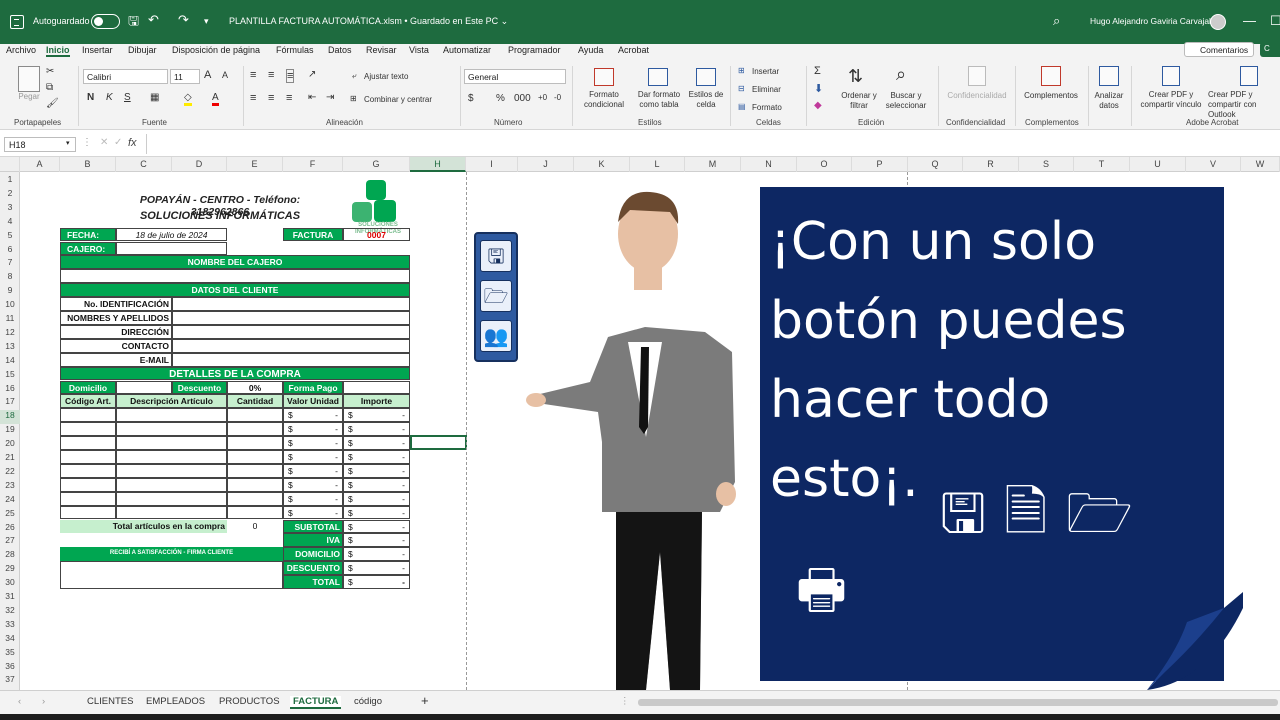 The height and width of the screenshot is (720, 1280). I want to click on format-cells-icon: ▤, so click(742, 106).